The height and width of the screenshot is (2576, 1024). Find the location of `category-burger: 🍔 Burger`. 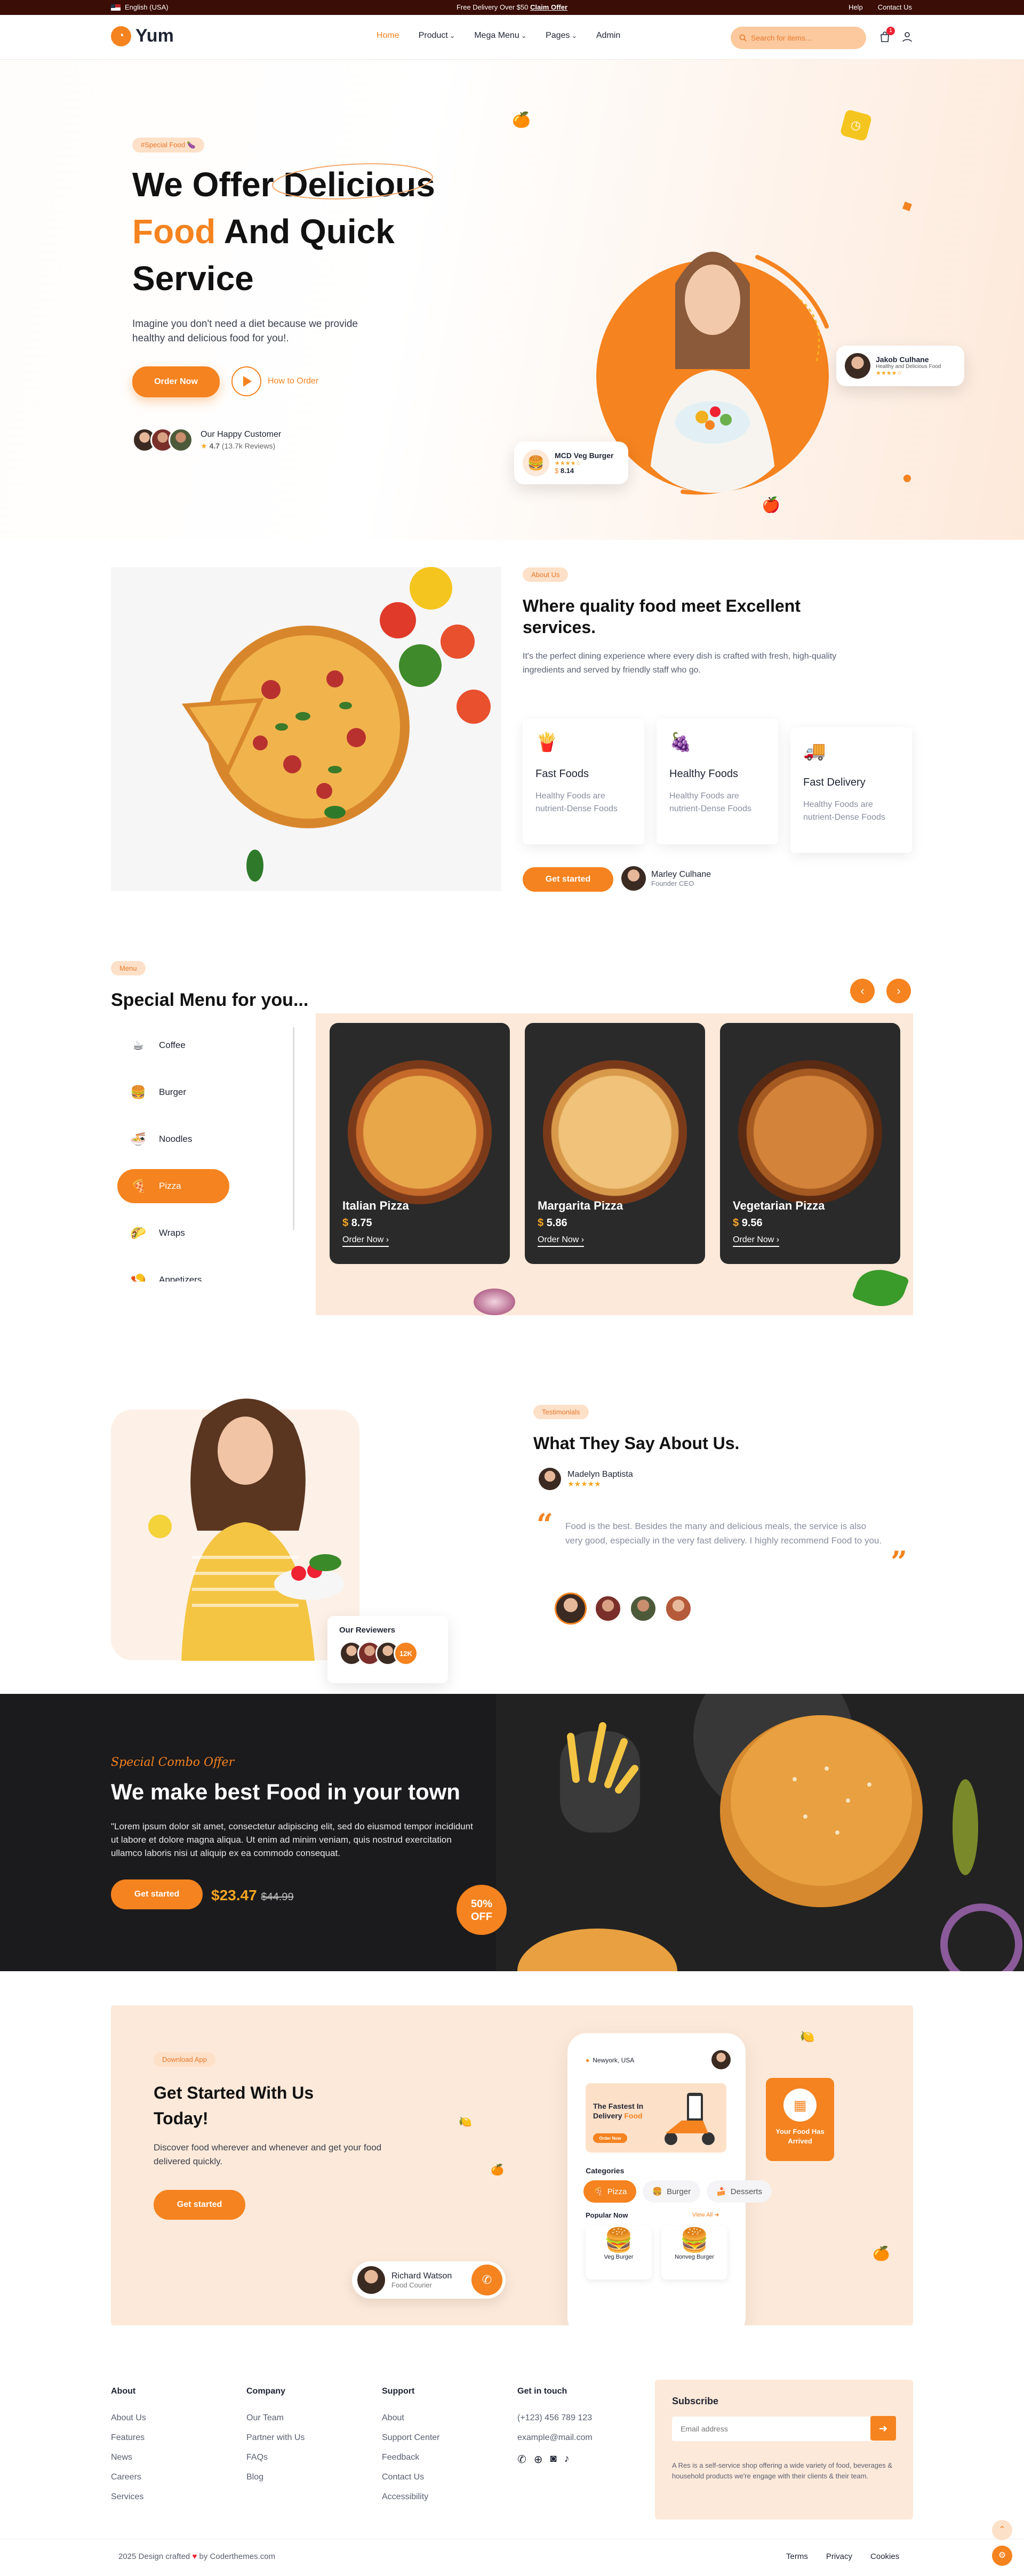

category-burger: 🍔 Burger is located at coordinates (173, 1092).